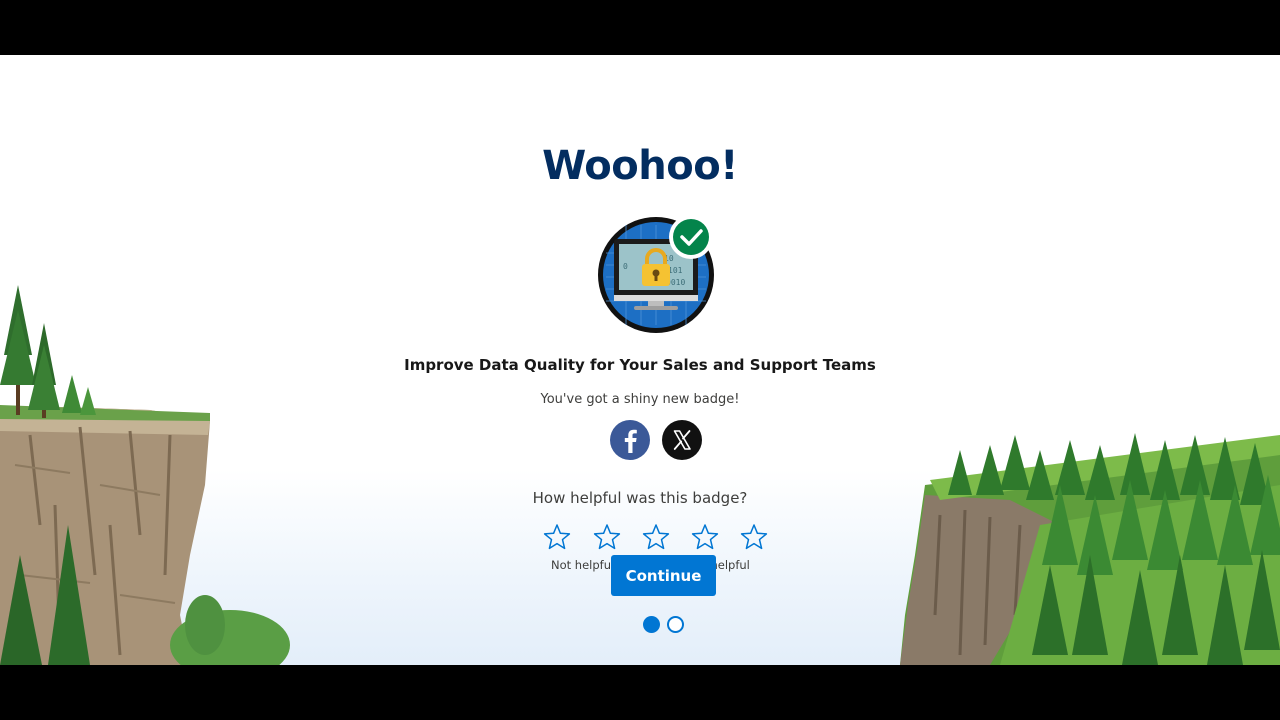  I want to click on share-facebook-button, so click(630, 440).